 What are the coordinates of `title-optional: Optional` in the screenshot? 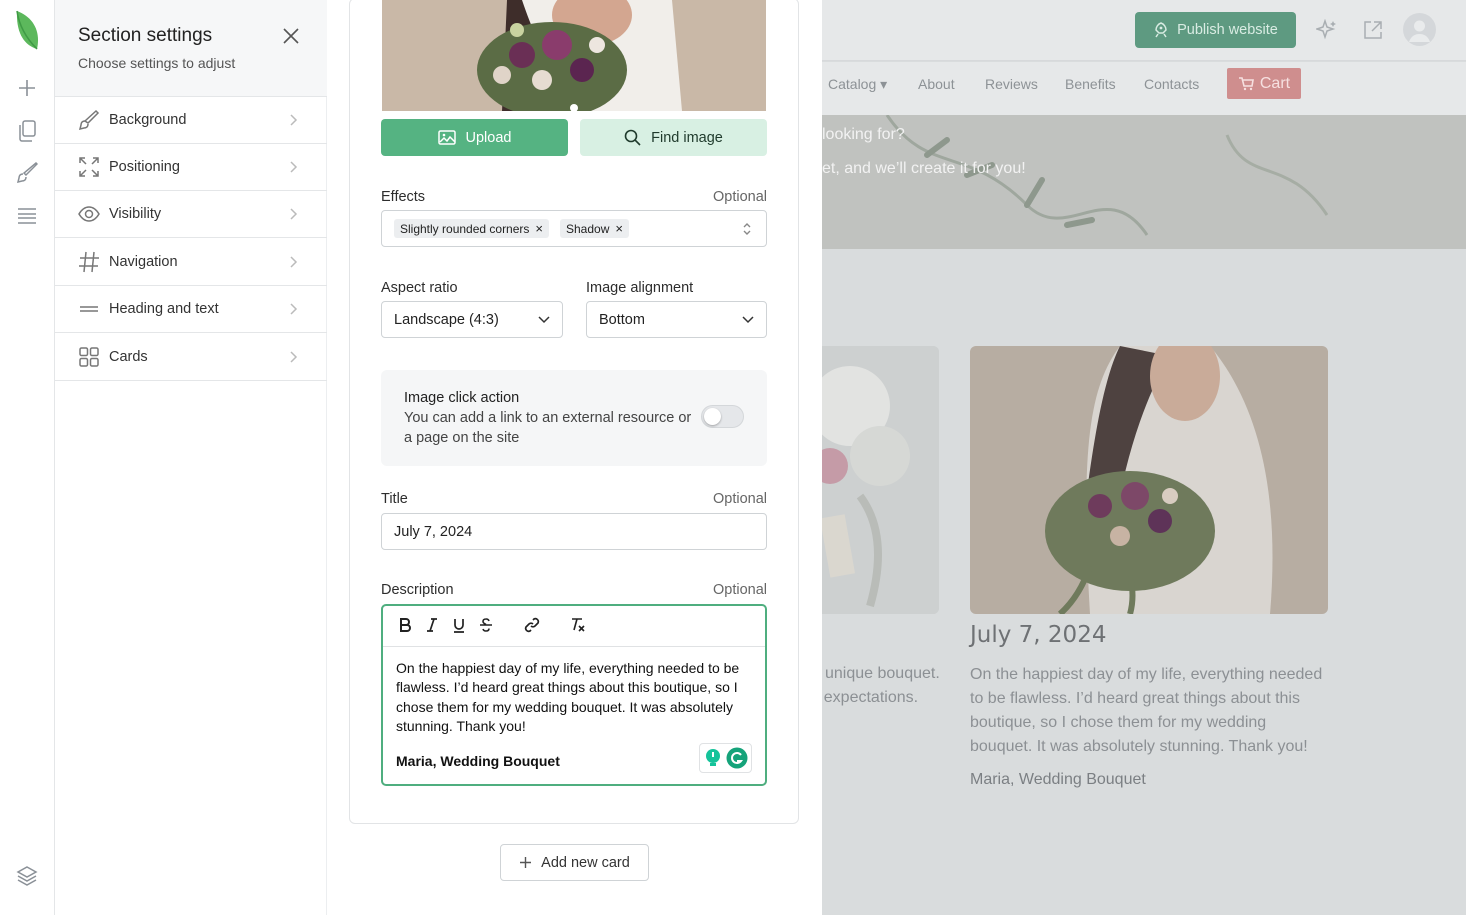 It's located at (739, 499).